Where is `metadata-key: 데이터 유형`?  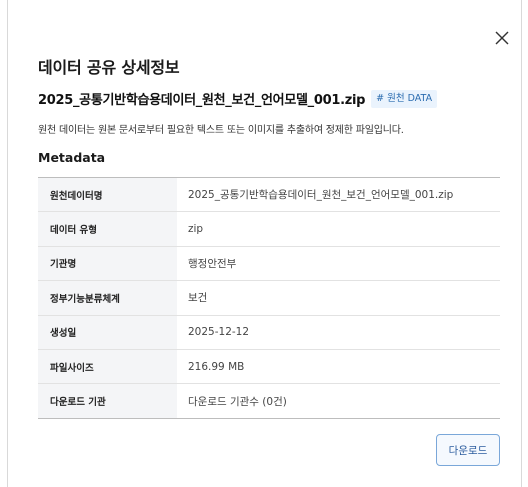 metadata-key: 데이터 유형 is located at coordinates (107, 229).